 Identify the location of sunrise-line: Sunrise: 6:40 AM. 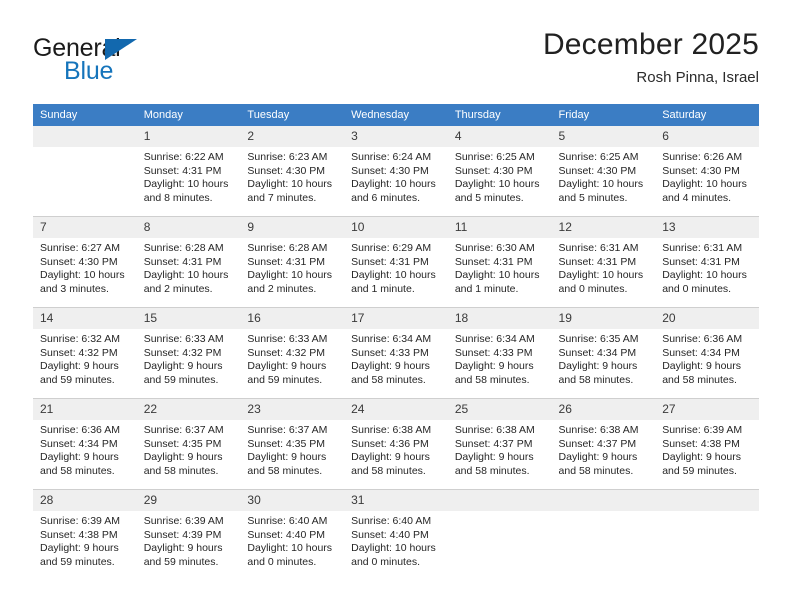
(391, 521).